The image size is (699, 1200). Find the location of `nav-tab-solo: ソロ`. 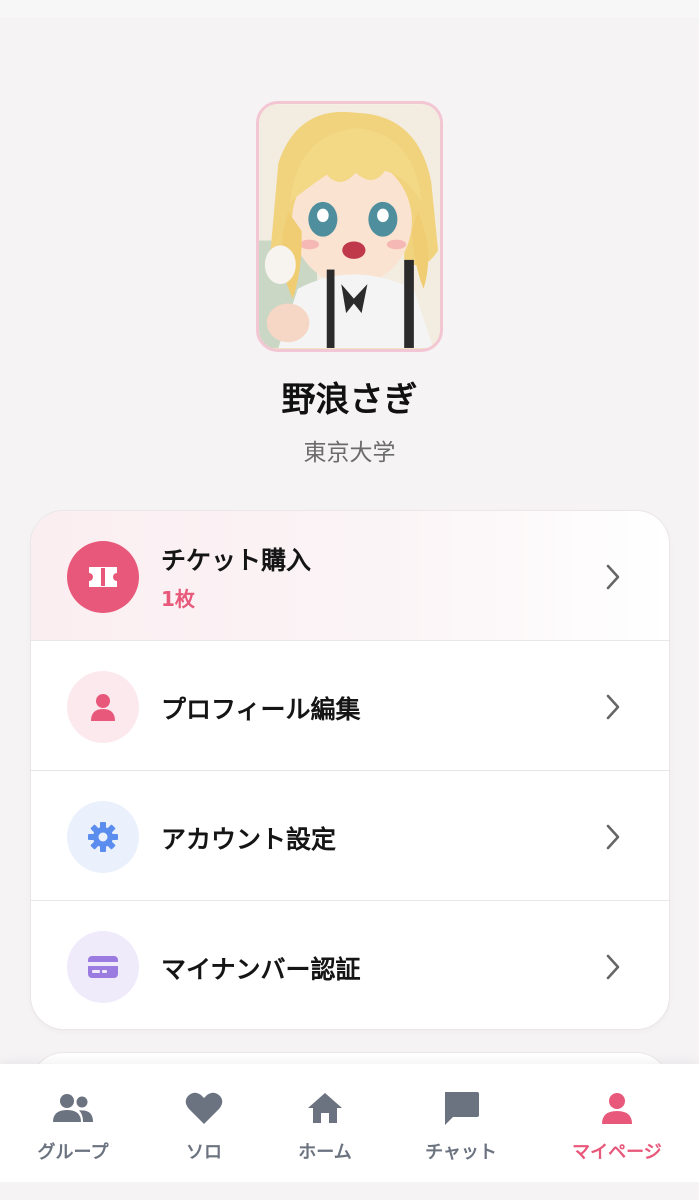

nav-tab-solo: ソロ is located at coordinates (204, 1123).